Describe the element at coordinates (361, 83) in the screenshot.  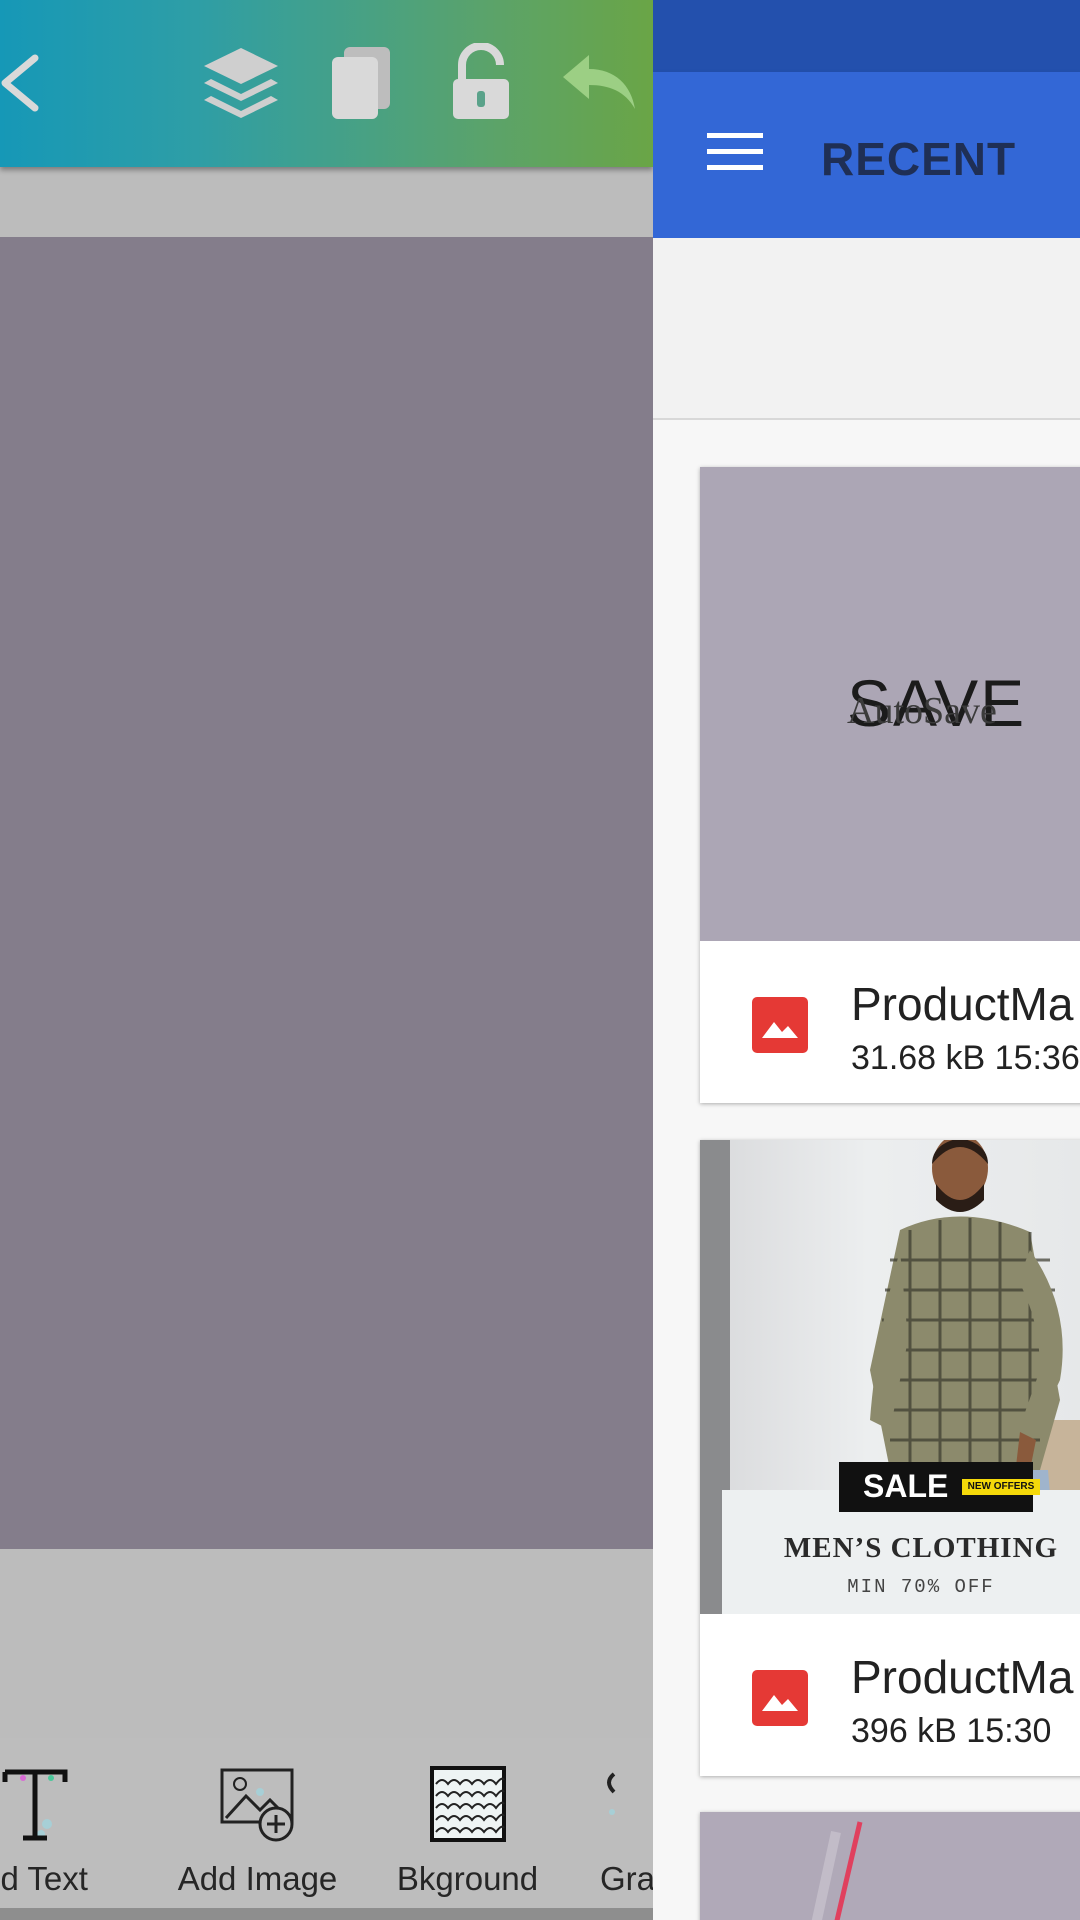
I see `duplicate-icon` at that location.